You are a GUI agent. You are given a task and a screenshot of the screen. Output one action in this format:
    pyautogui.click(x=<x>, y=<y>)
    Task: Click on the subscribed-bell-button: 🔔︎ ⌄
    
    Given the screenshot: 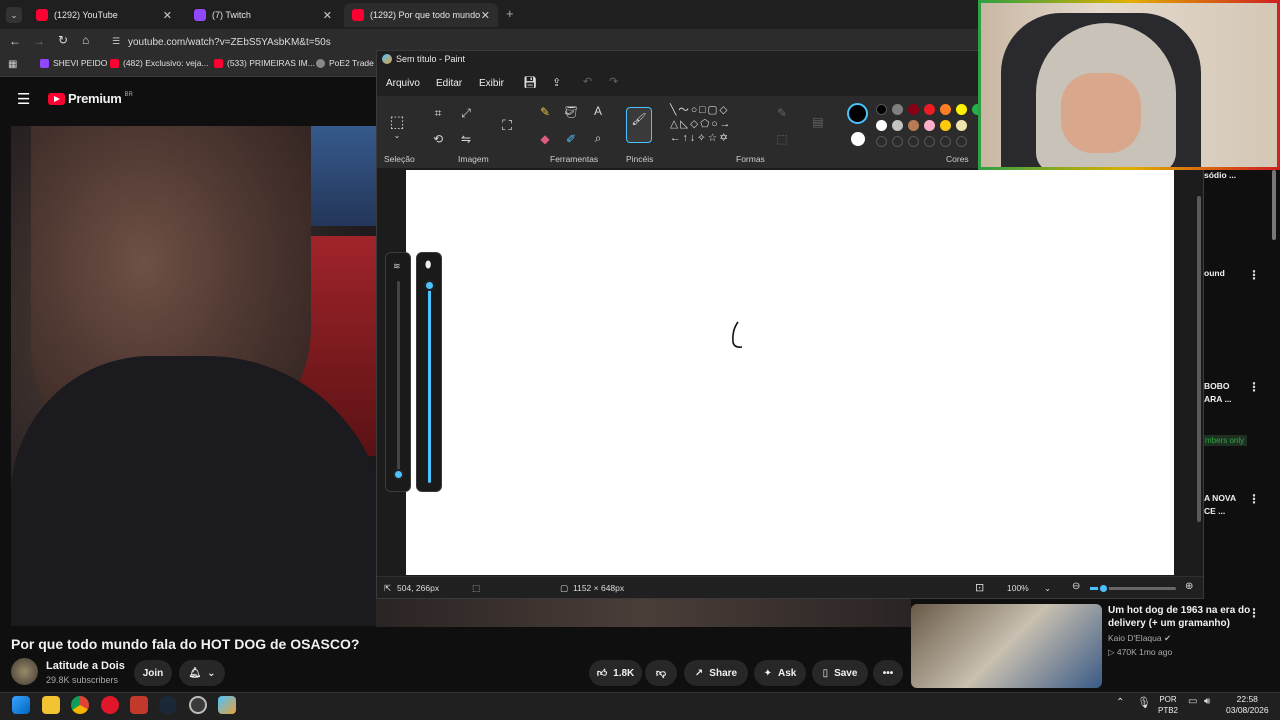 What is the action you would take?
    pyautogui.click(x=202, y=673)
    